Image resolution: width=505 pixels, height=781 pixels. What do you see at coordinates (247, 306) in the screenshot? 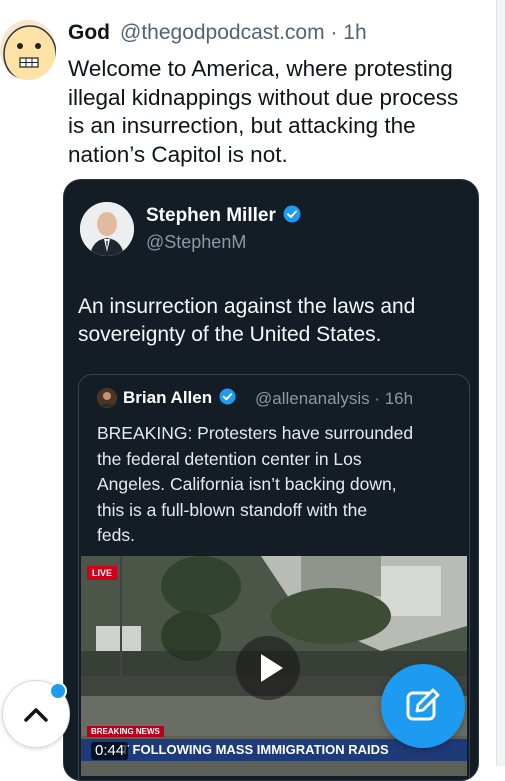
I see `quoted-text-line: An insurrection against the laws and` at bounding box center [247, 306].